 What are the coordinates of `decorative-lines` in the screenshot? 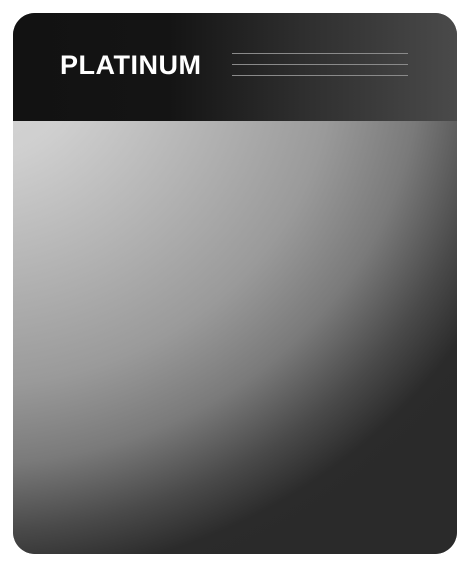 It's located at (320, 65).